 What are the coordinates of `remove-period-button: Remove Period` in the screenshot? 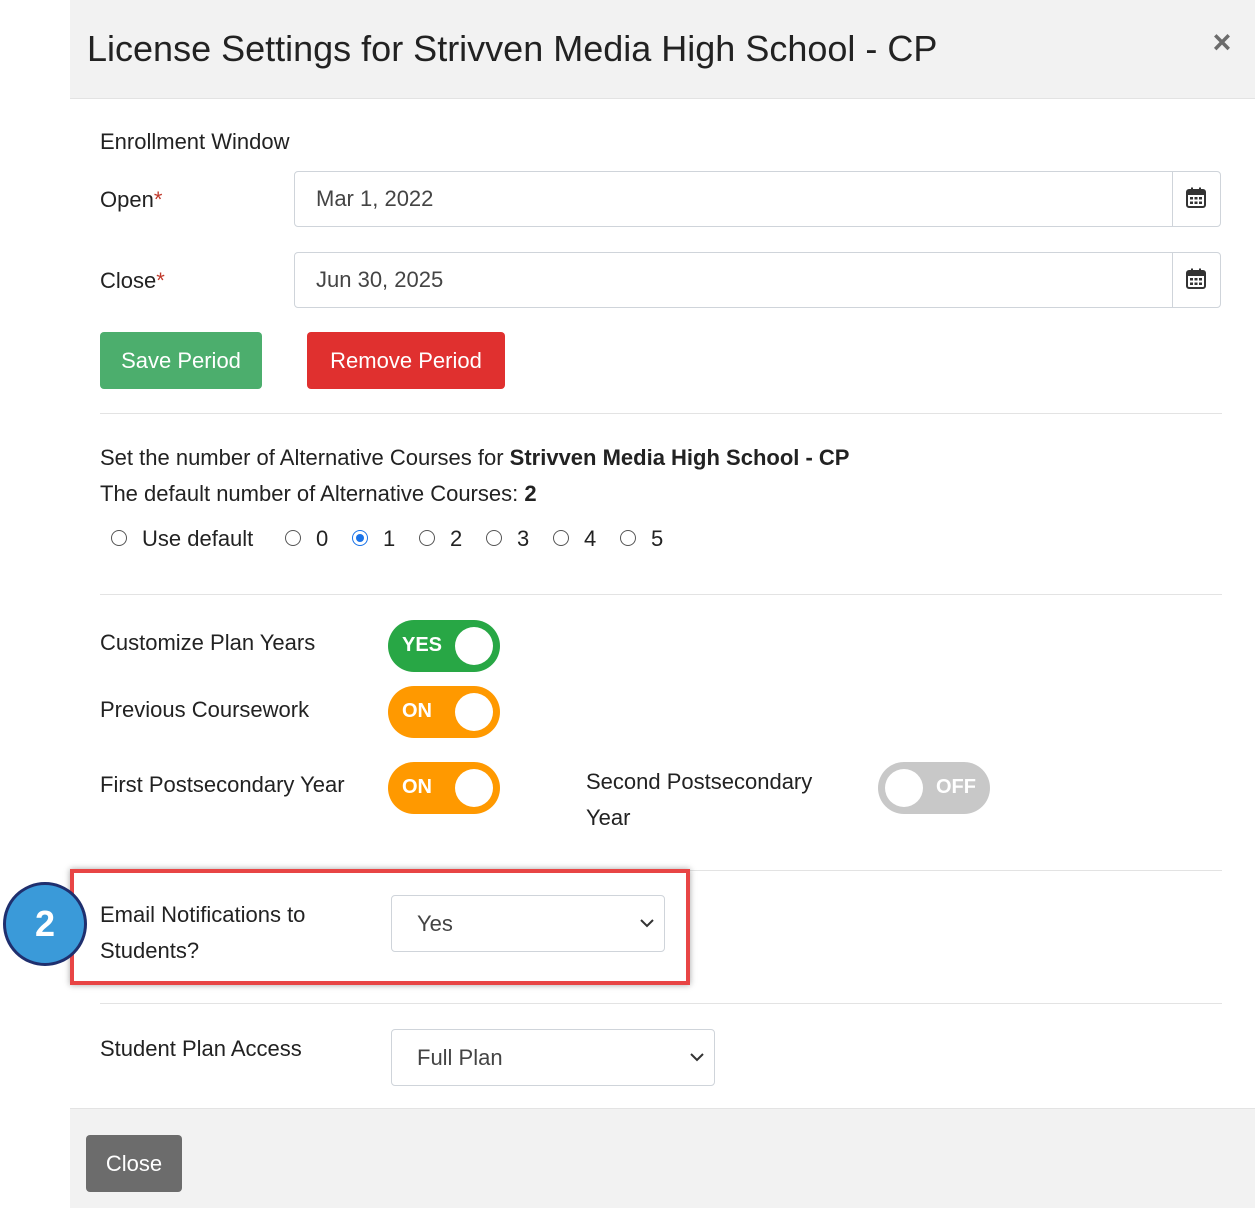 It's located at (406, 360).